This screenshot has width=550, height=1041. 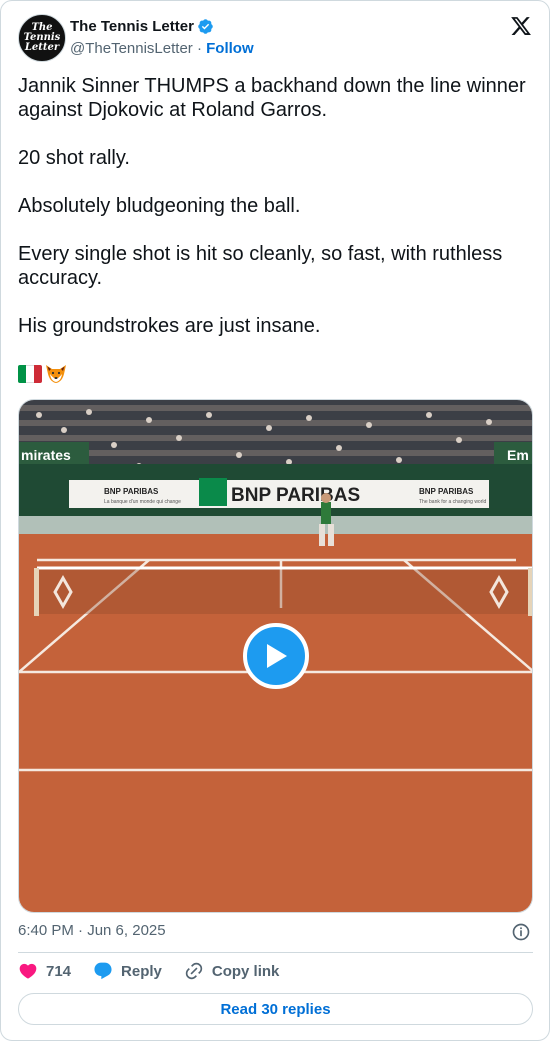 What do you see at coordinates (59, 971) in the screenshot?
I see `like-count: 714` at bounding box center [59, 971].